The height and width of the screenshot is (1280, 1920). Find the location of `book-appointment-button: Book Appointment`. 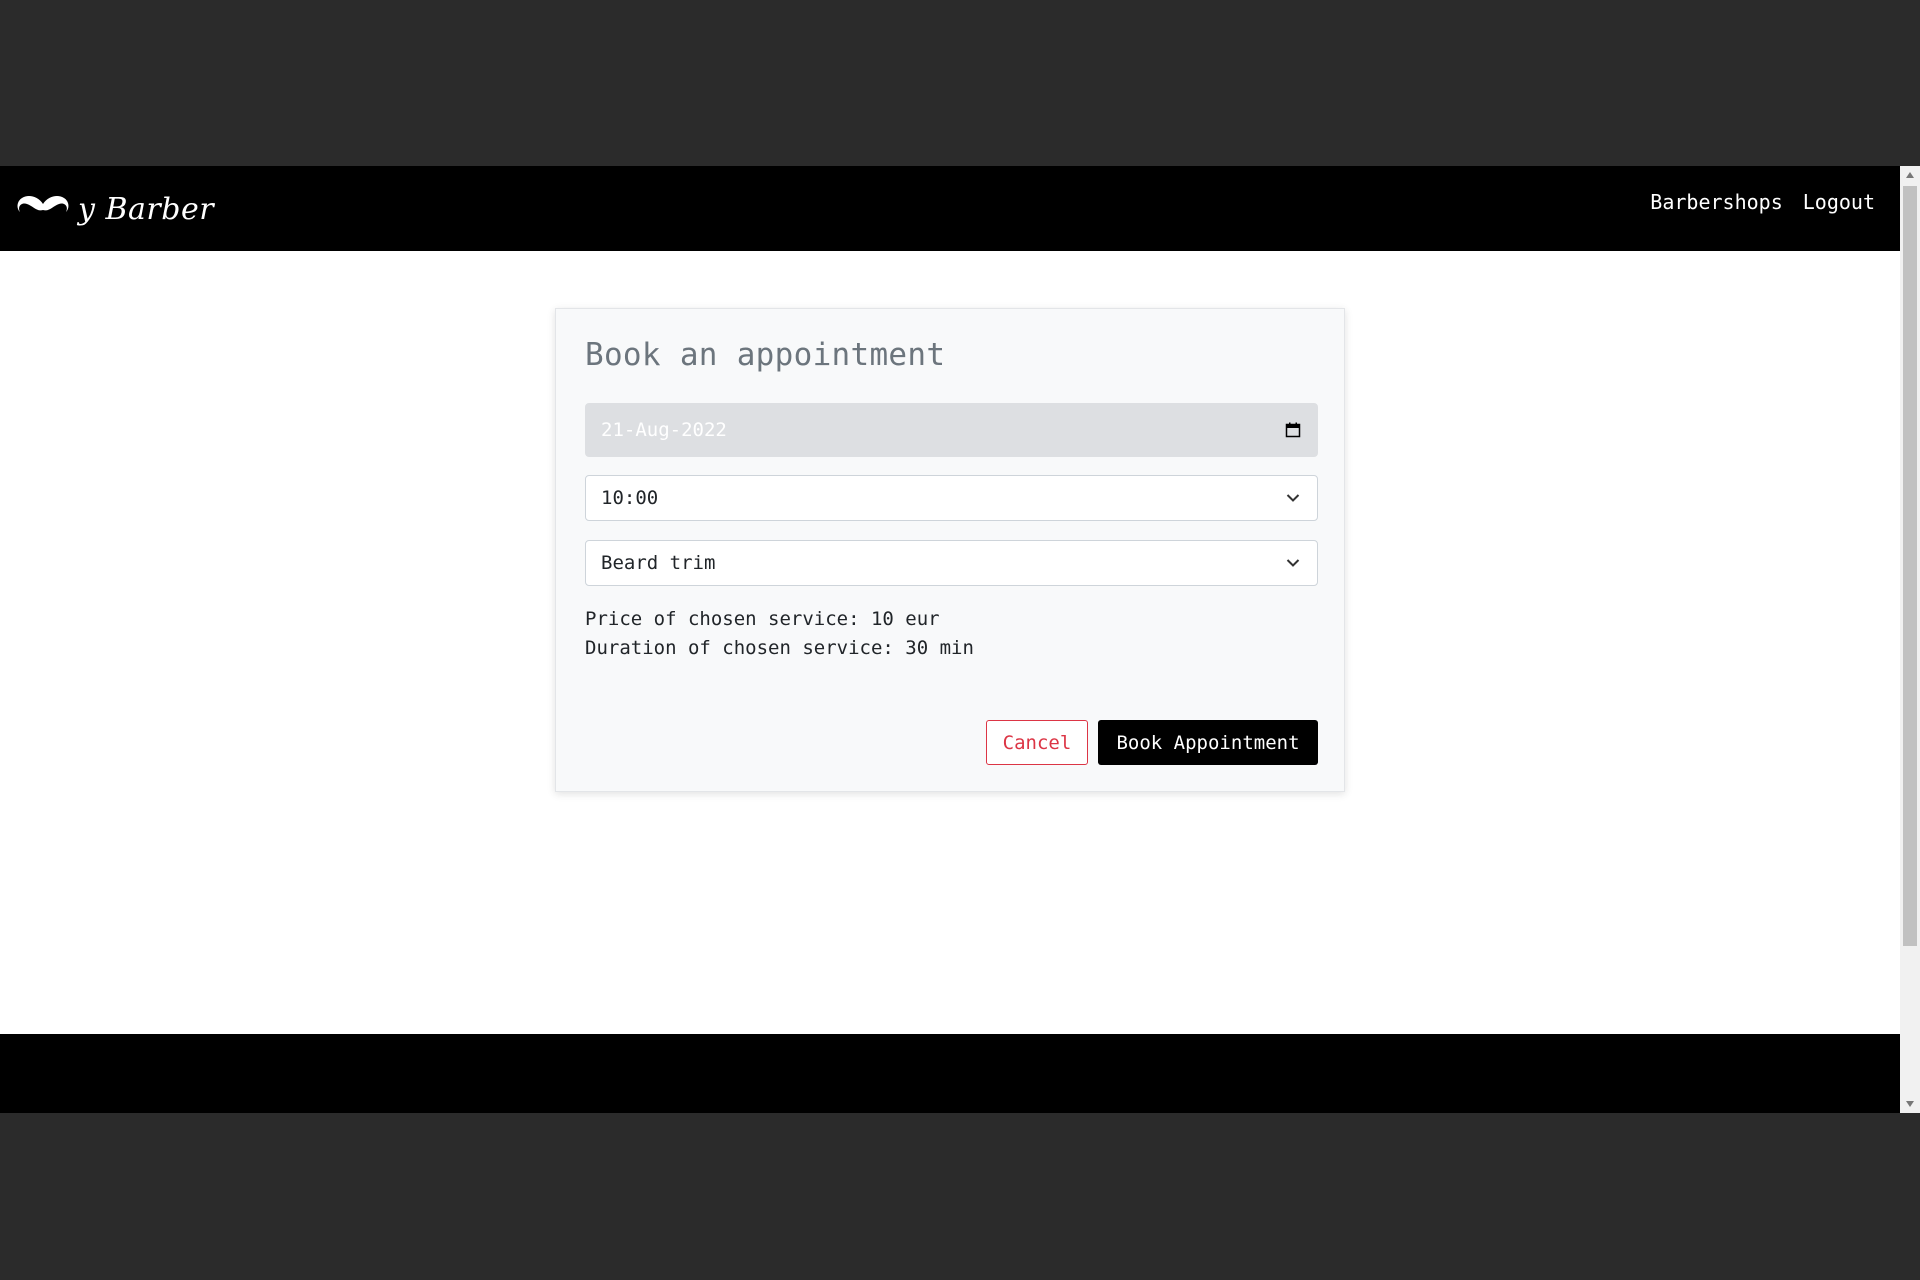

book-appointment-button: Book Appointment is located at coordinates (1208, 742).